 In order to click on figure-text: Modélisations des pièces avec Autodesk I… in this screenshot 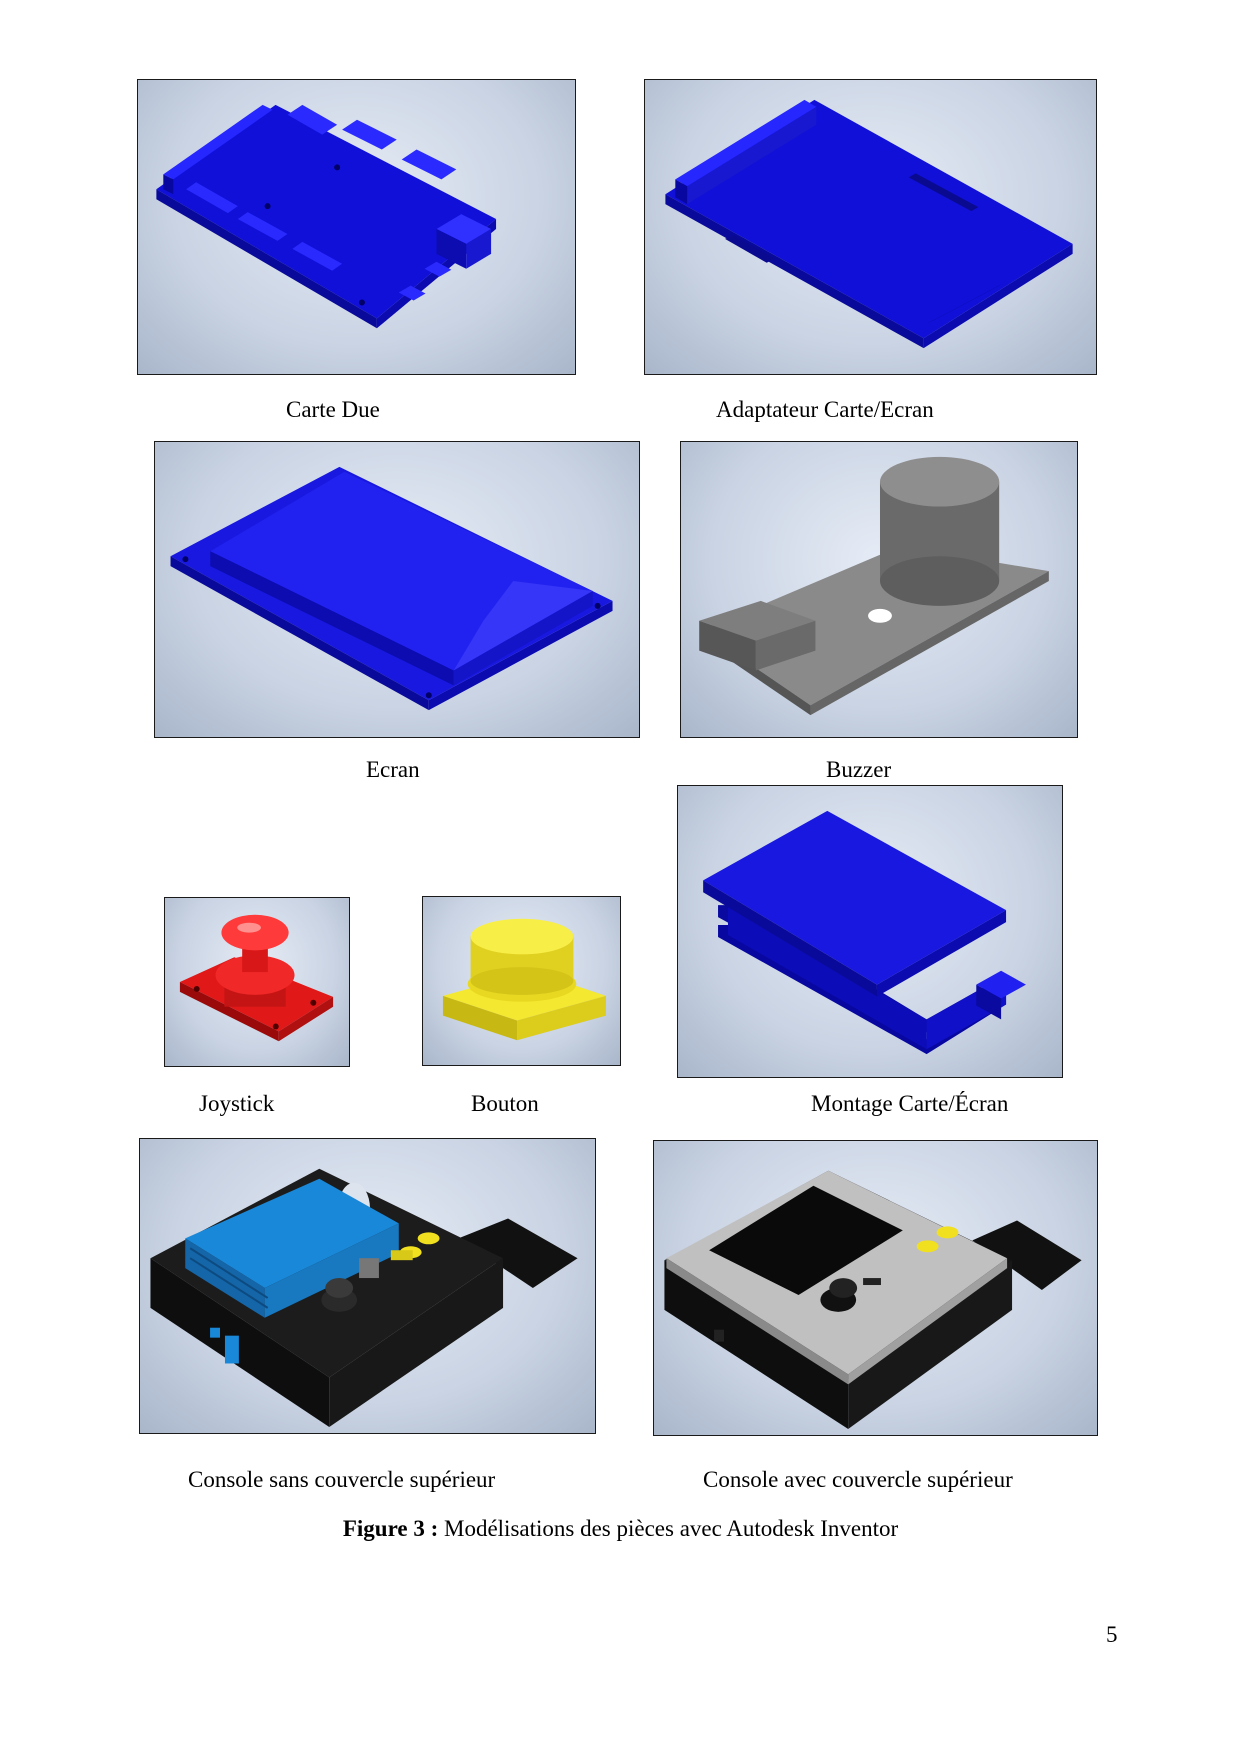, I will do `click(668, 1528)`.